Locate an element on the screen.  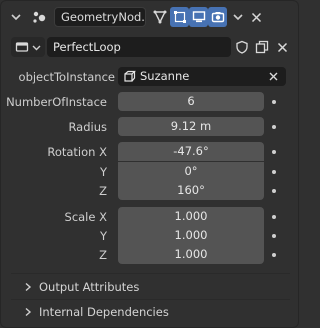
show-in-editmode-toggle is located at coordinates (179, 17).